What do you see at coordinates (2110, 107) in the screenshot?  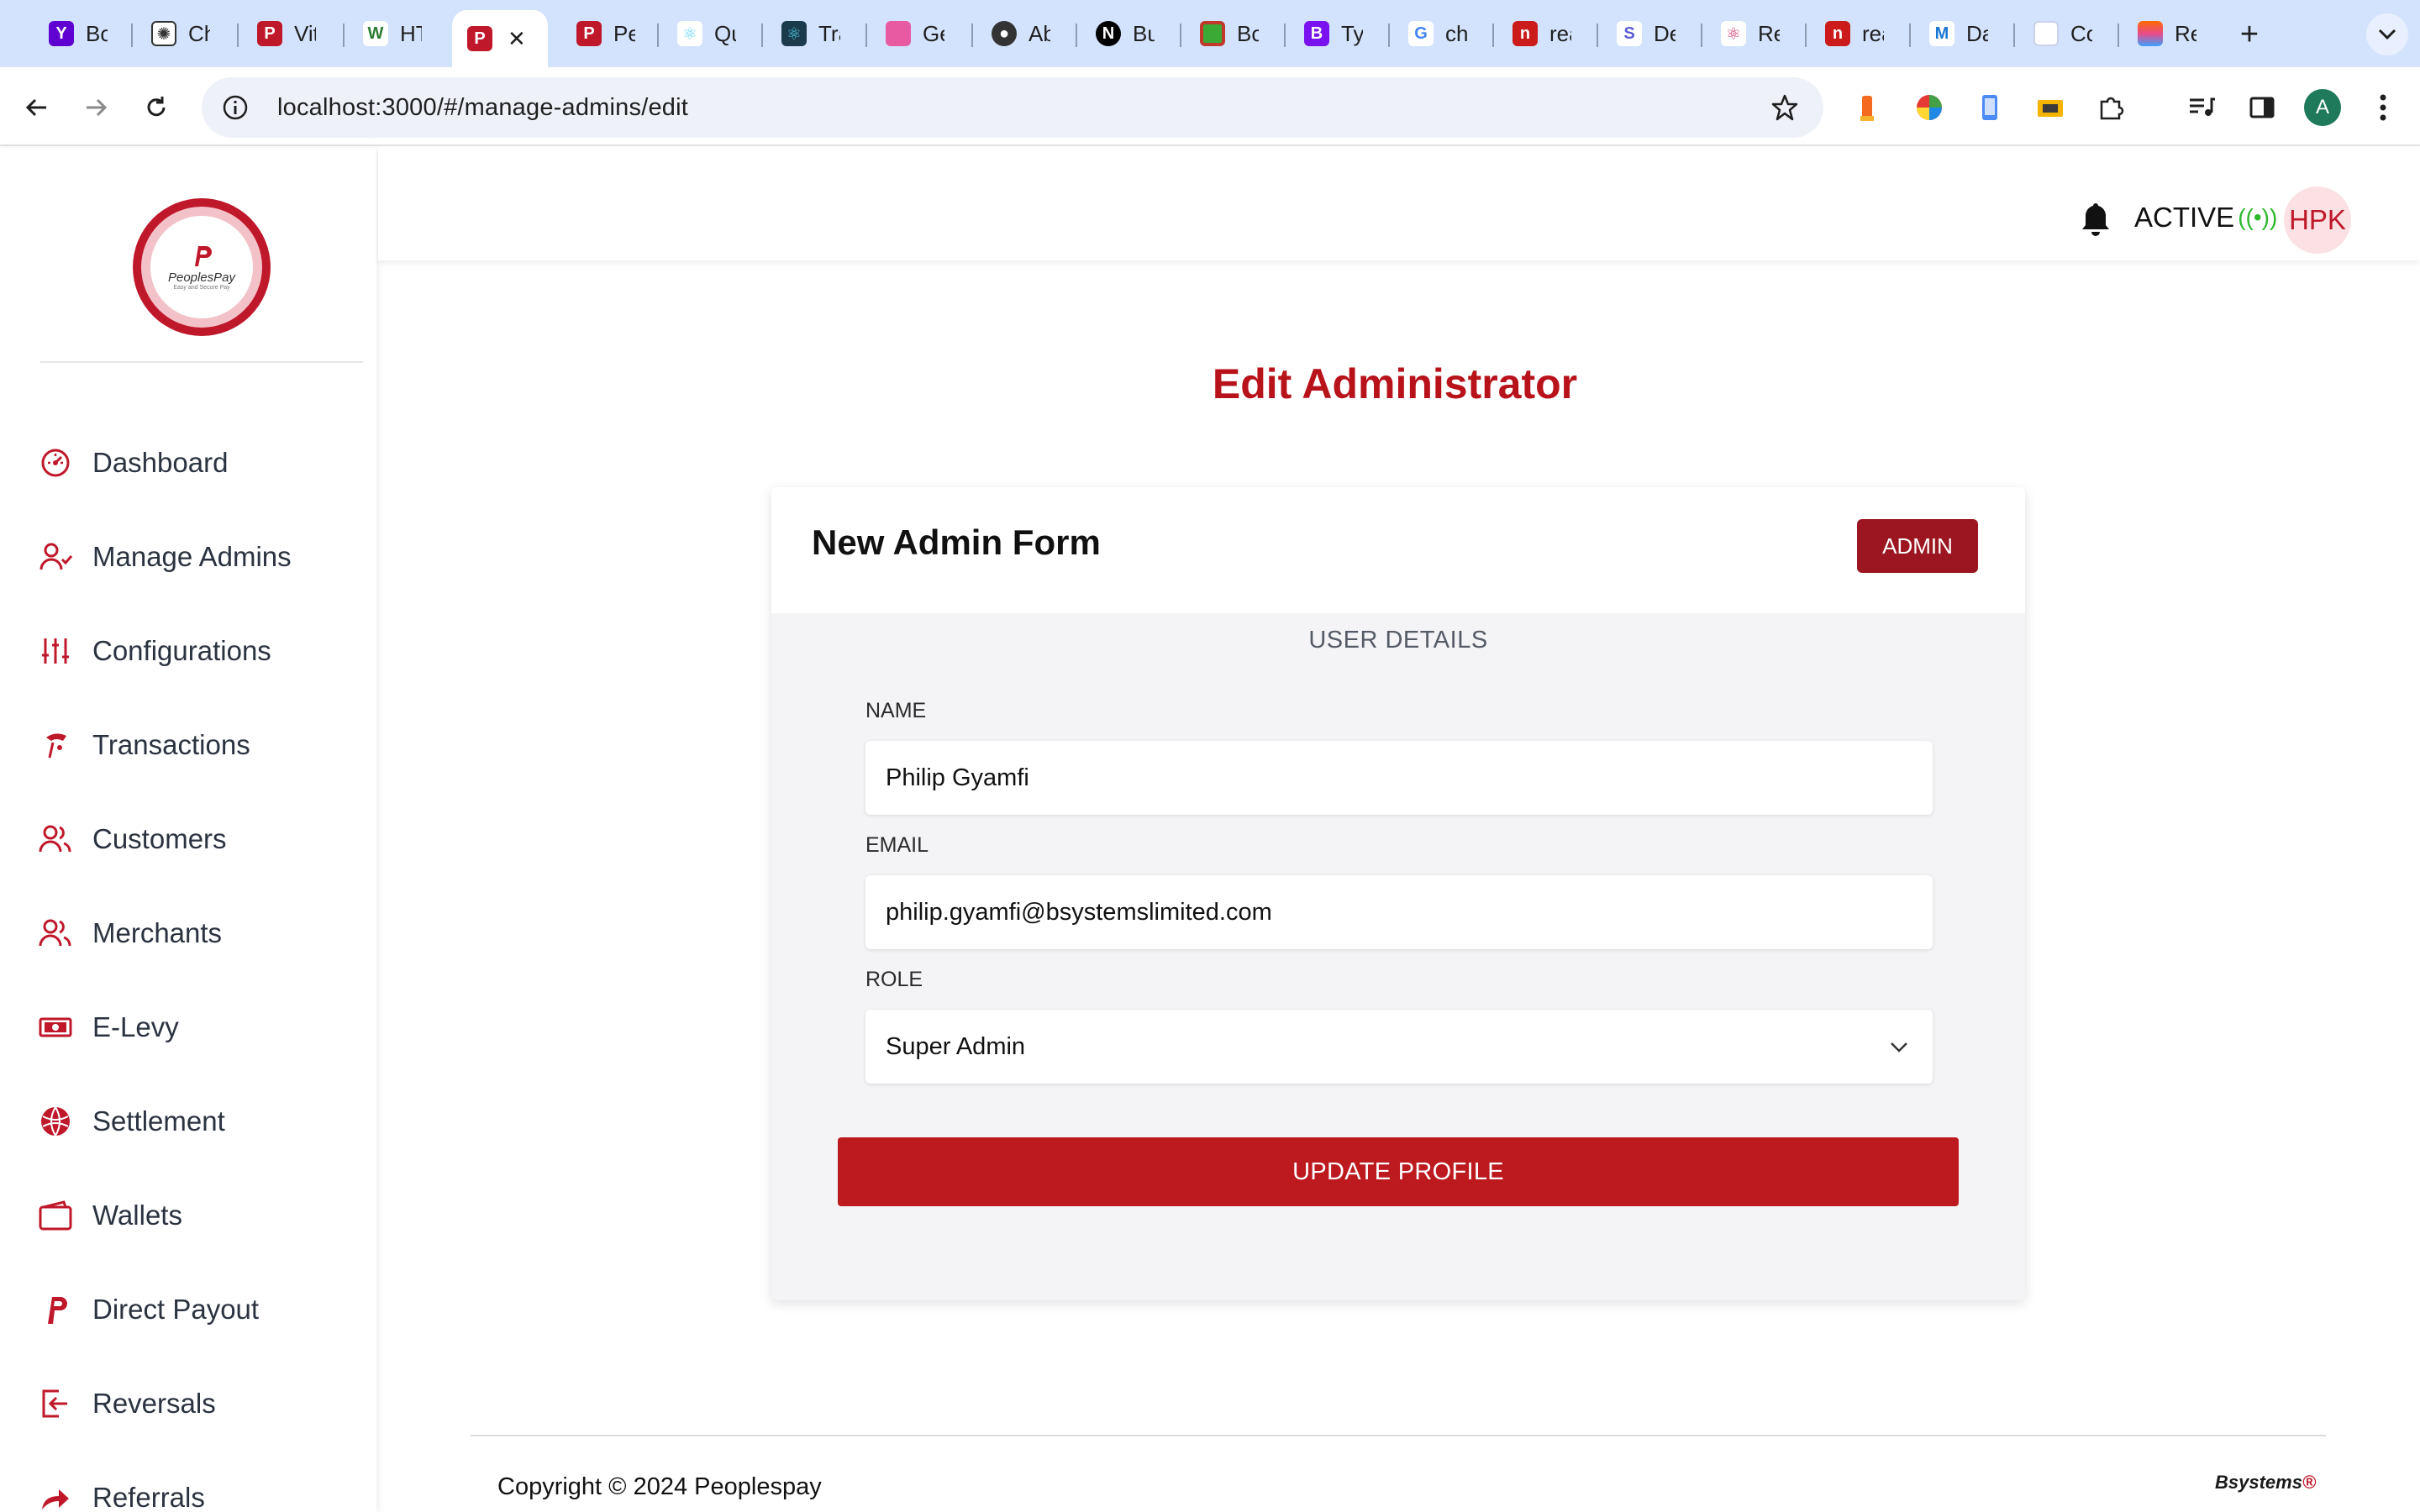 I see `extensions-puzzle-icon` at bounding box center [2110, 107].